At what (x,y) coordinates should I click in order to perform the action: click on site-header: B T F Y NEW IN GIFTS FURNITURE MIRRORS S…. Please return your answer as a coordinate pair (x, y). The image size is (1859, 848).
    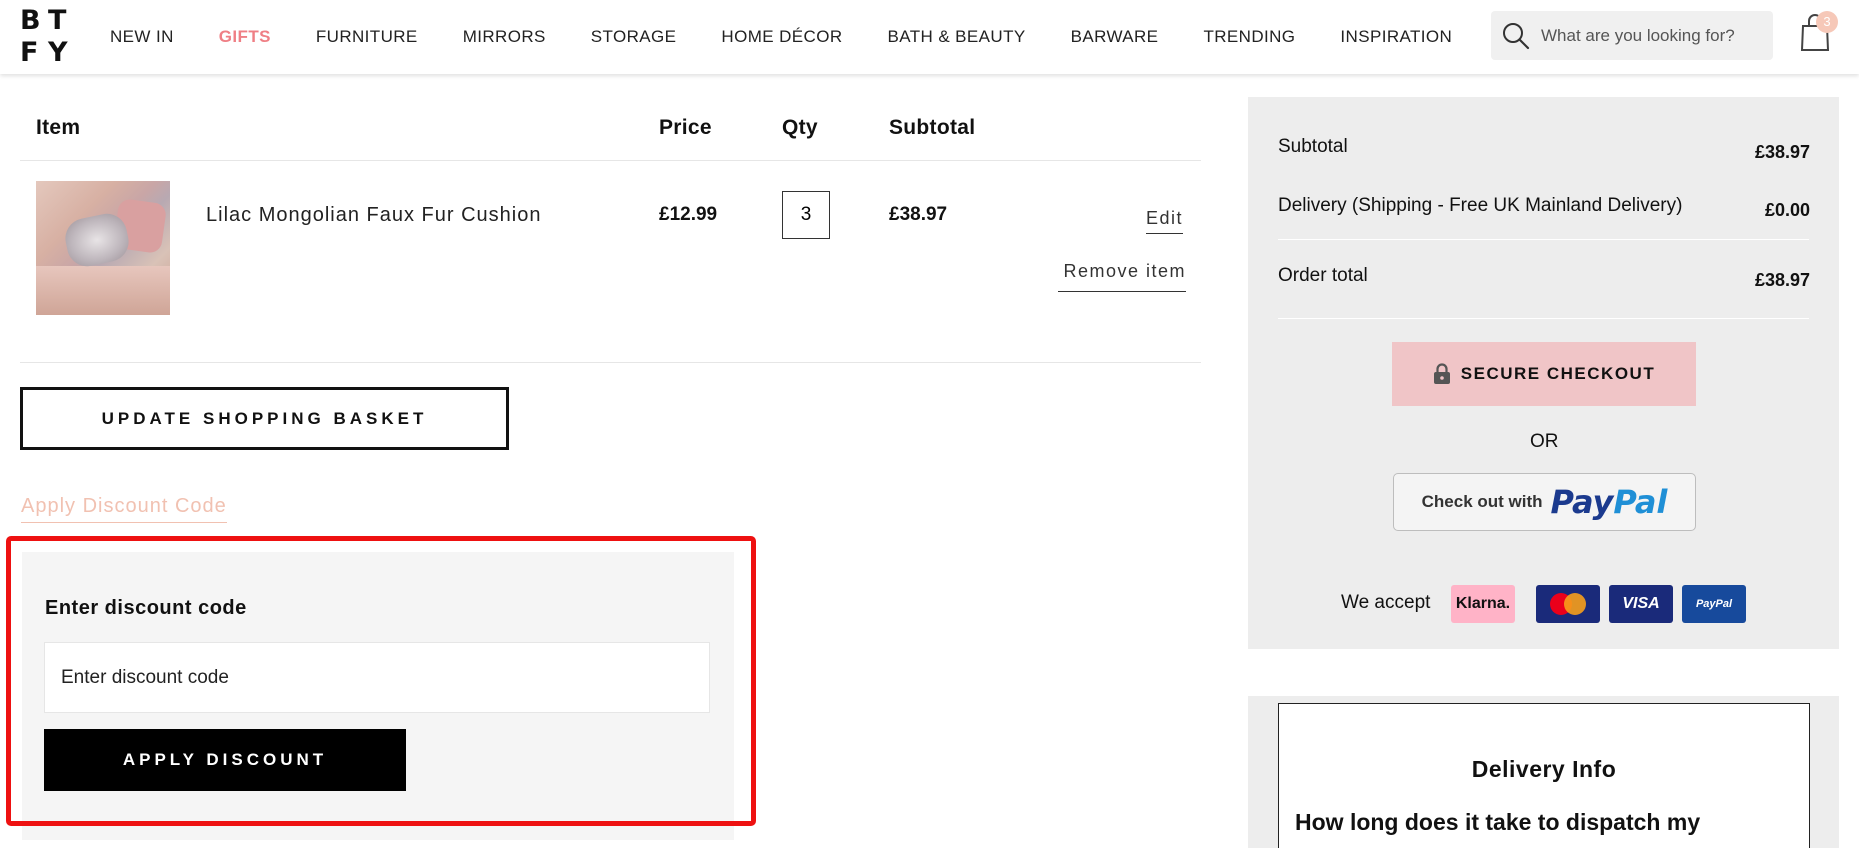
    Looking at the image, I should click on (929, 37).